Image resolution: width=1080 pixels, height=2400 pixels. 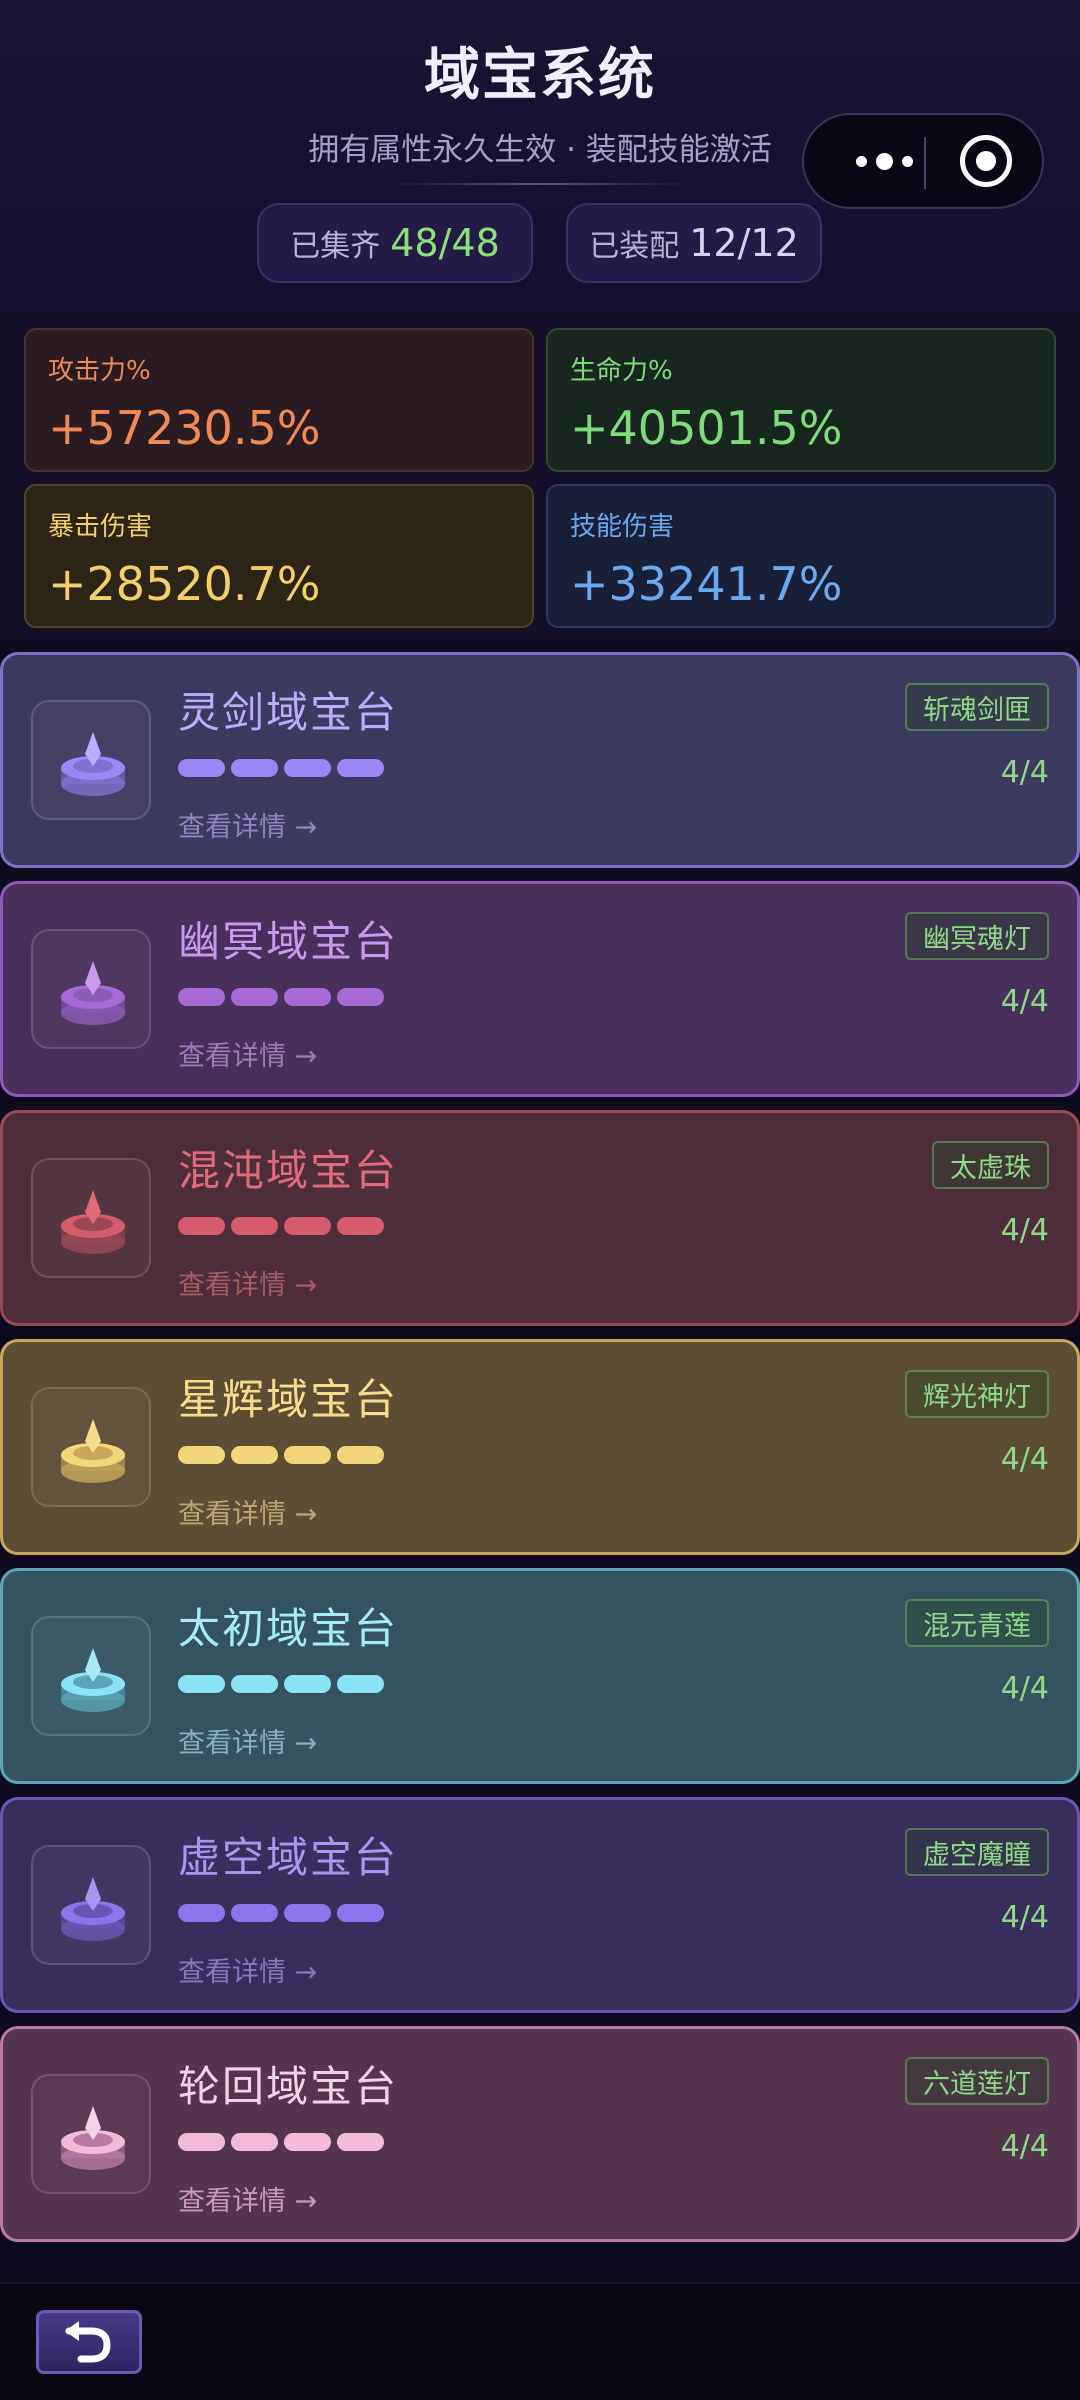 What do you see at coordinates (621, 371) in the screenshot?
I see `stat-hp-label: 生命力%` at bounding box center [621, 371].